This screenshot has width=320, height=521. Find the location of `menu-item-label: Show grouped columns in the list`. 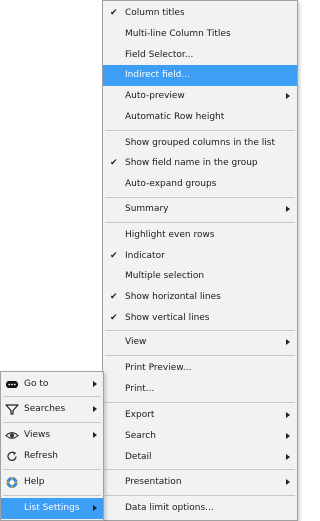

menu-item-label: Show grouped columns in the list is located at coordinates (200, 143).